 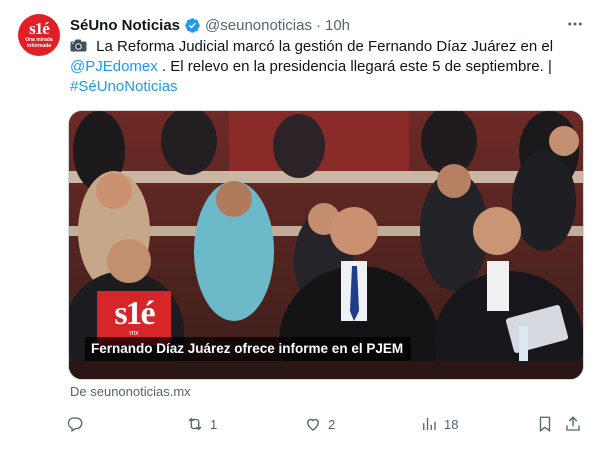 I want to click on views-count: 18, so click(x=451, y=424).